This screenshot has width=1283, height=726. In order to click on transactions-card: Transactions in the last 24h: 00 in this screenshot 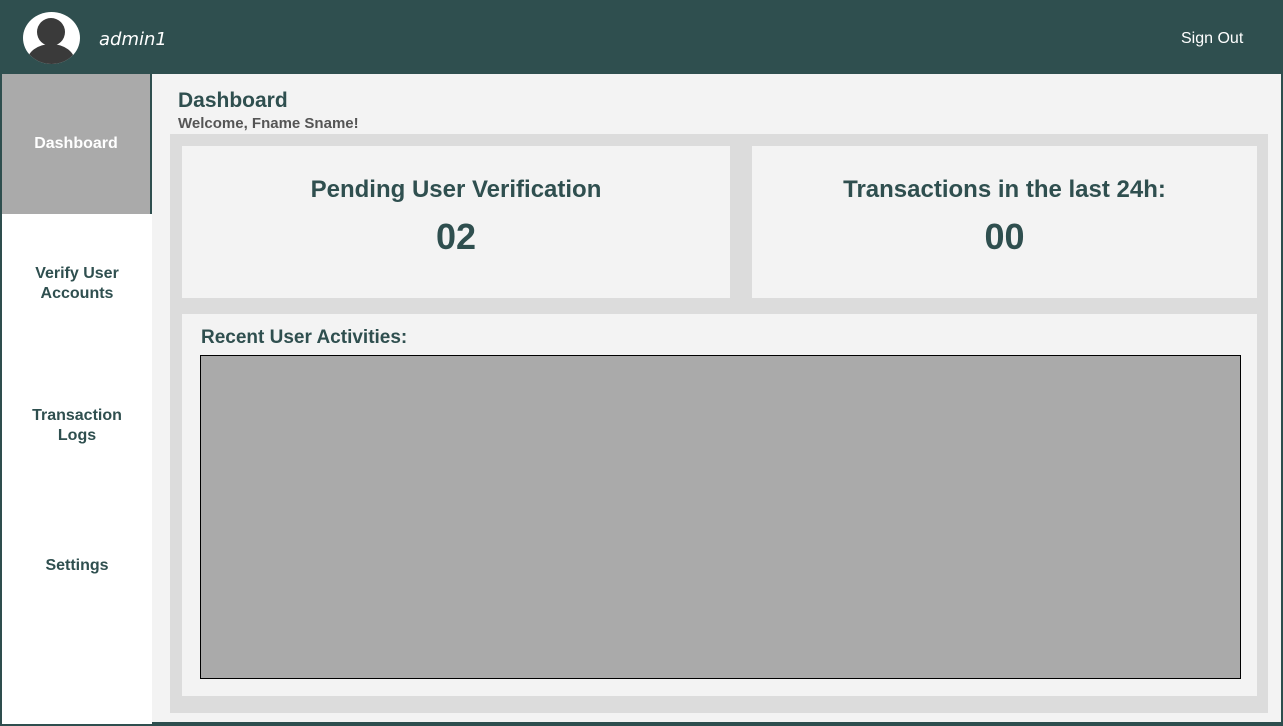, I will do `click(1004, 222)`.